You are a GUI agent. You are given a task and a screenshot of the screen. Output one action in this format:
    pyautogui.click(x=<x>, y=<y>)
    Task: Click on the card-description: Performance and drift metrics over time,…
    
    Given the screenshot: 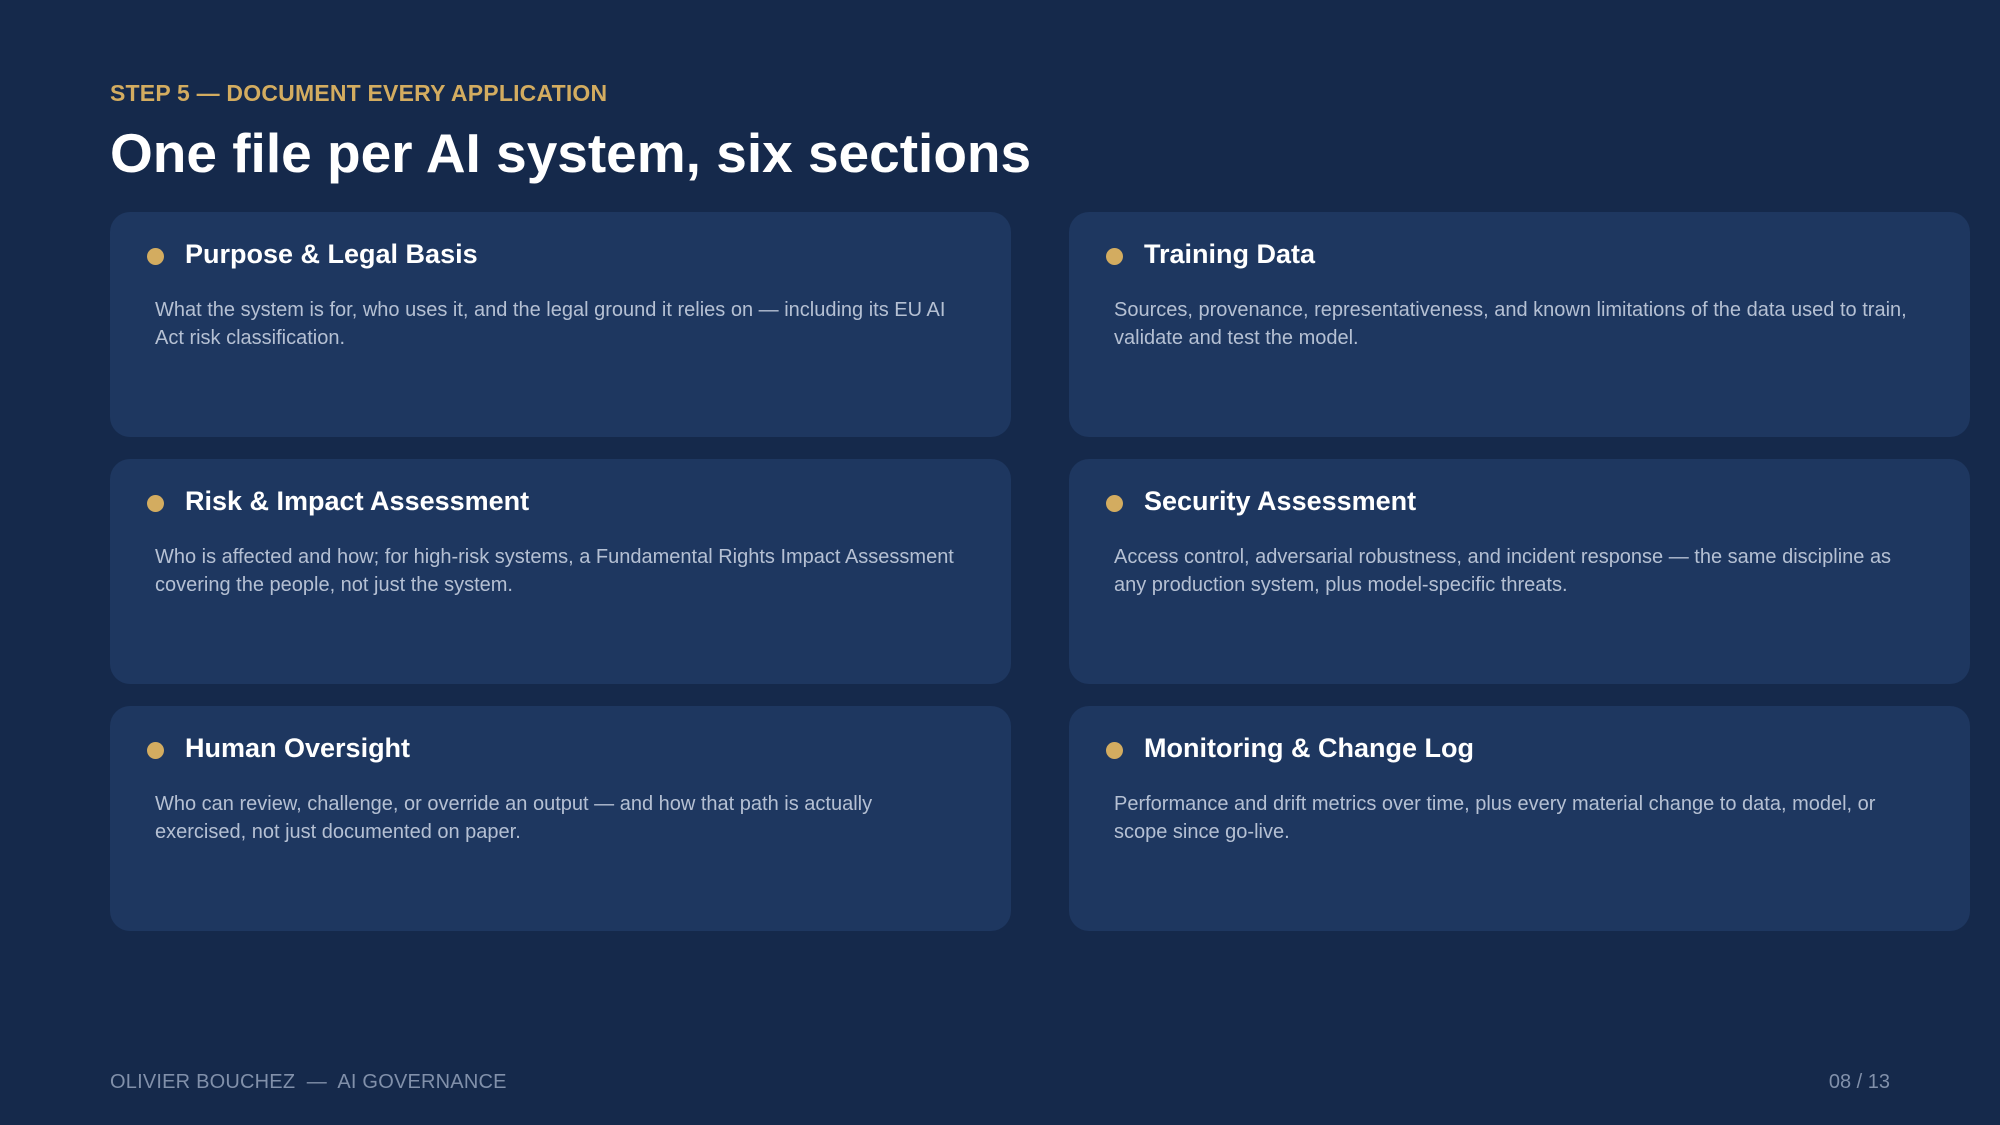 What is the action you would take?
    pyautogui.click(x=1495, y=818)
    